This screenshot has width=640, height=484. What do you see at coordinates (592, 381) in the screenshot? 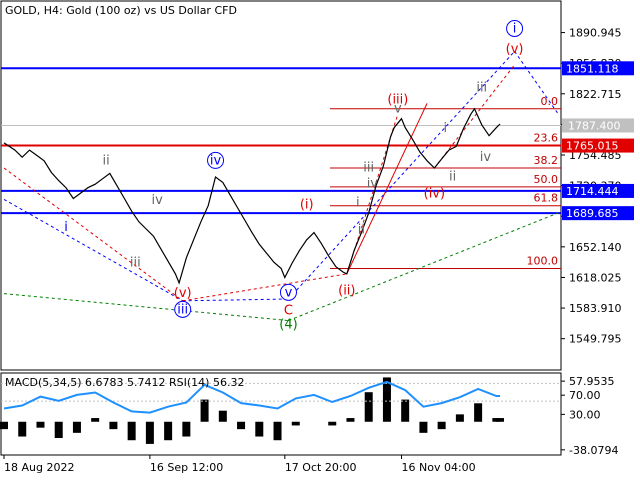
I see `indicator-y-tick-label: 57.9535` at bounding box center [592, 381].